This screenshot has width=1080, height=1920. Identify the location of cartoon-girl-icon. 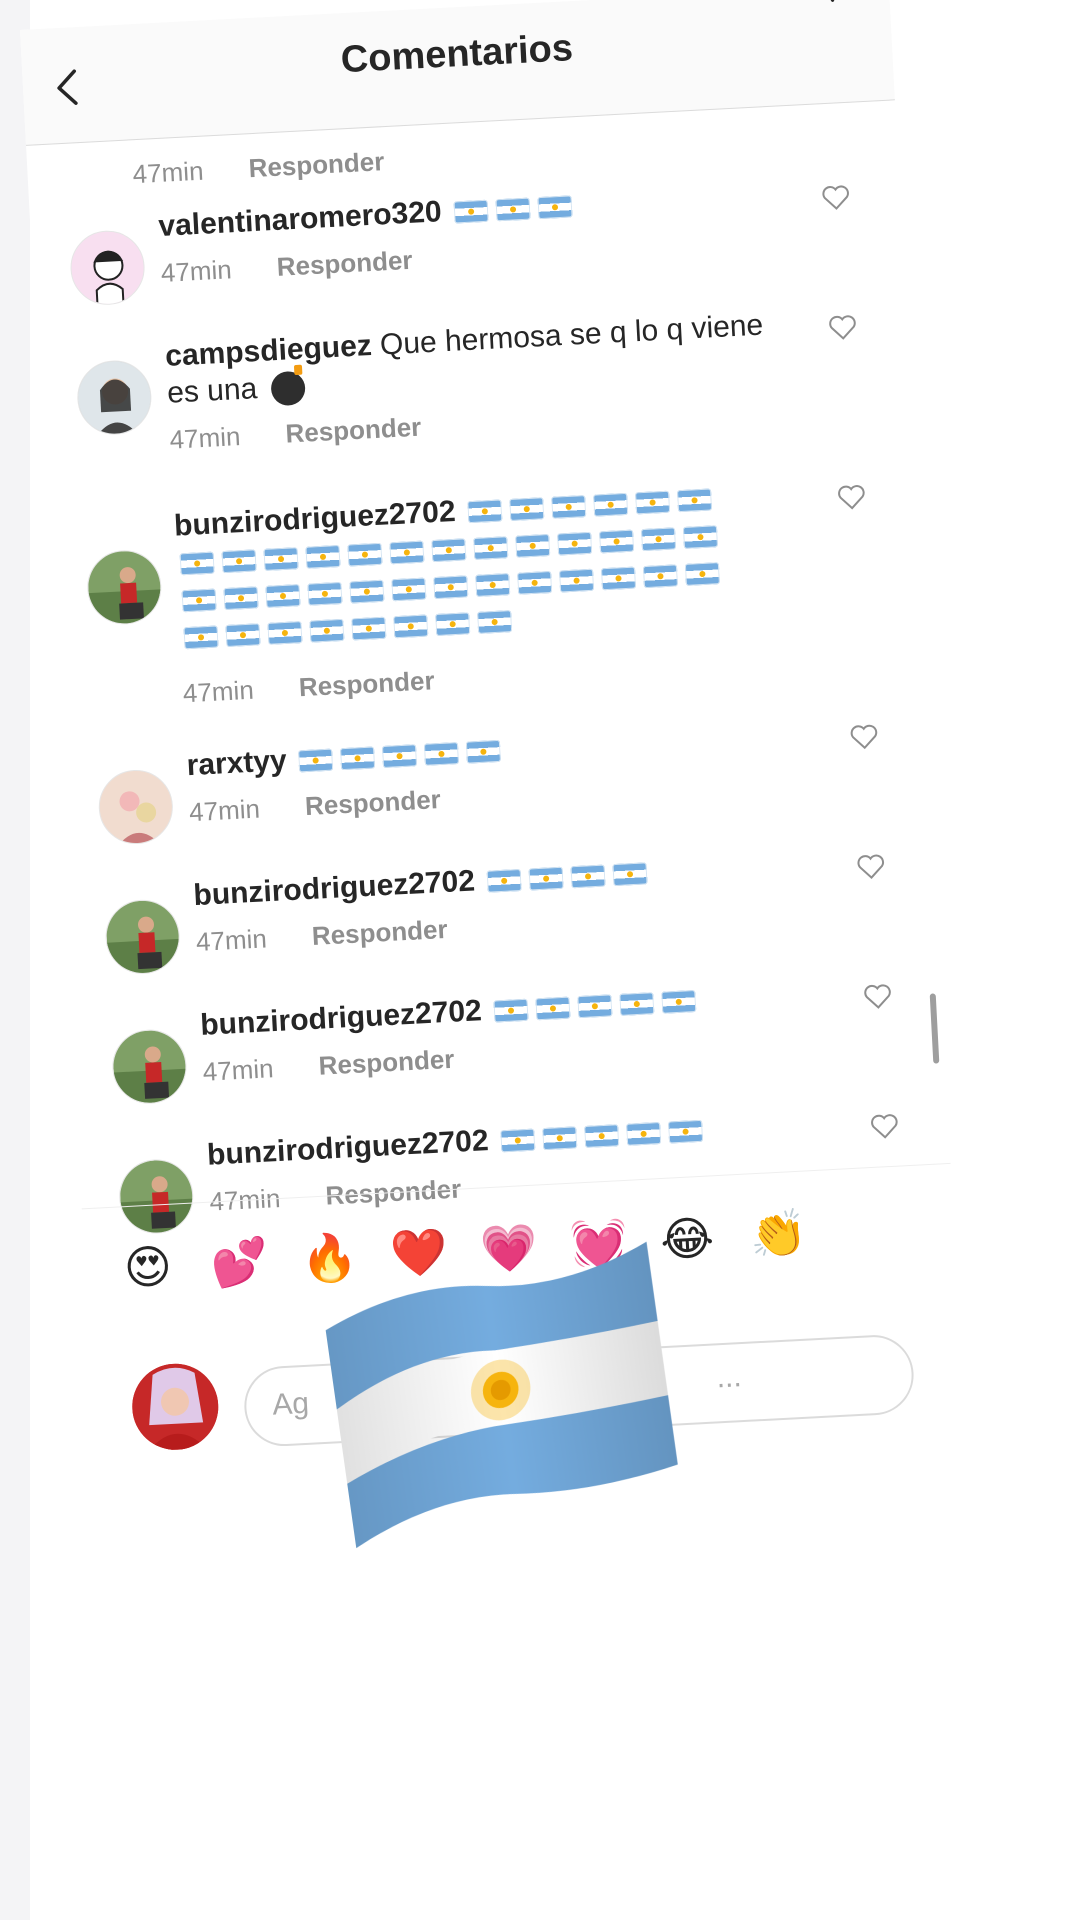
(109, 278).